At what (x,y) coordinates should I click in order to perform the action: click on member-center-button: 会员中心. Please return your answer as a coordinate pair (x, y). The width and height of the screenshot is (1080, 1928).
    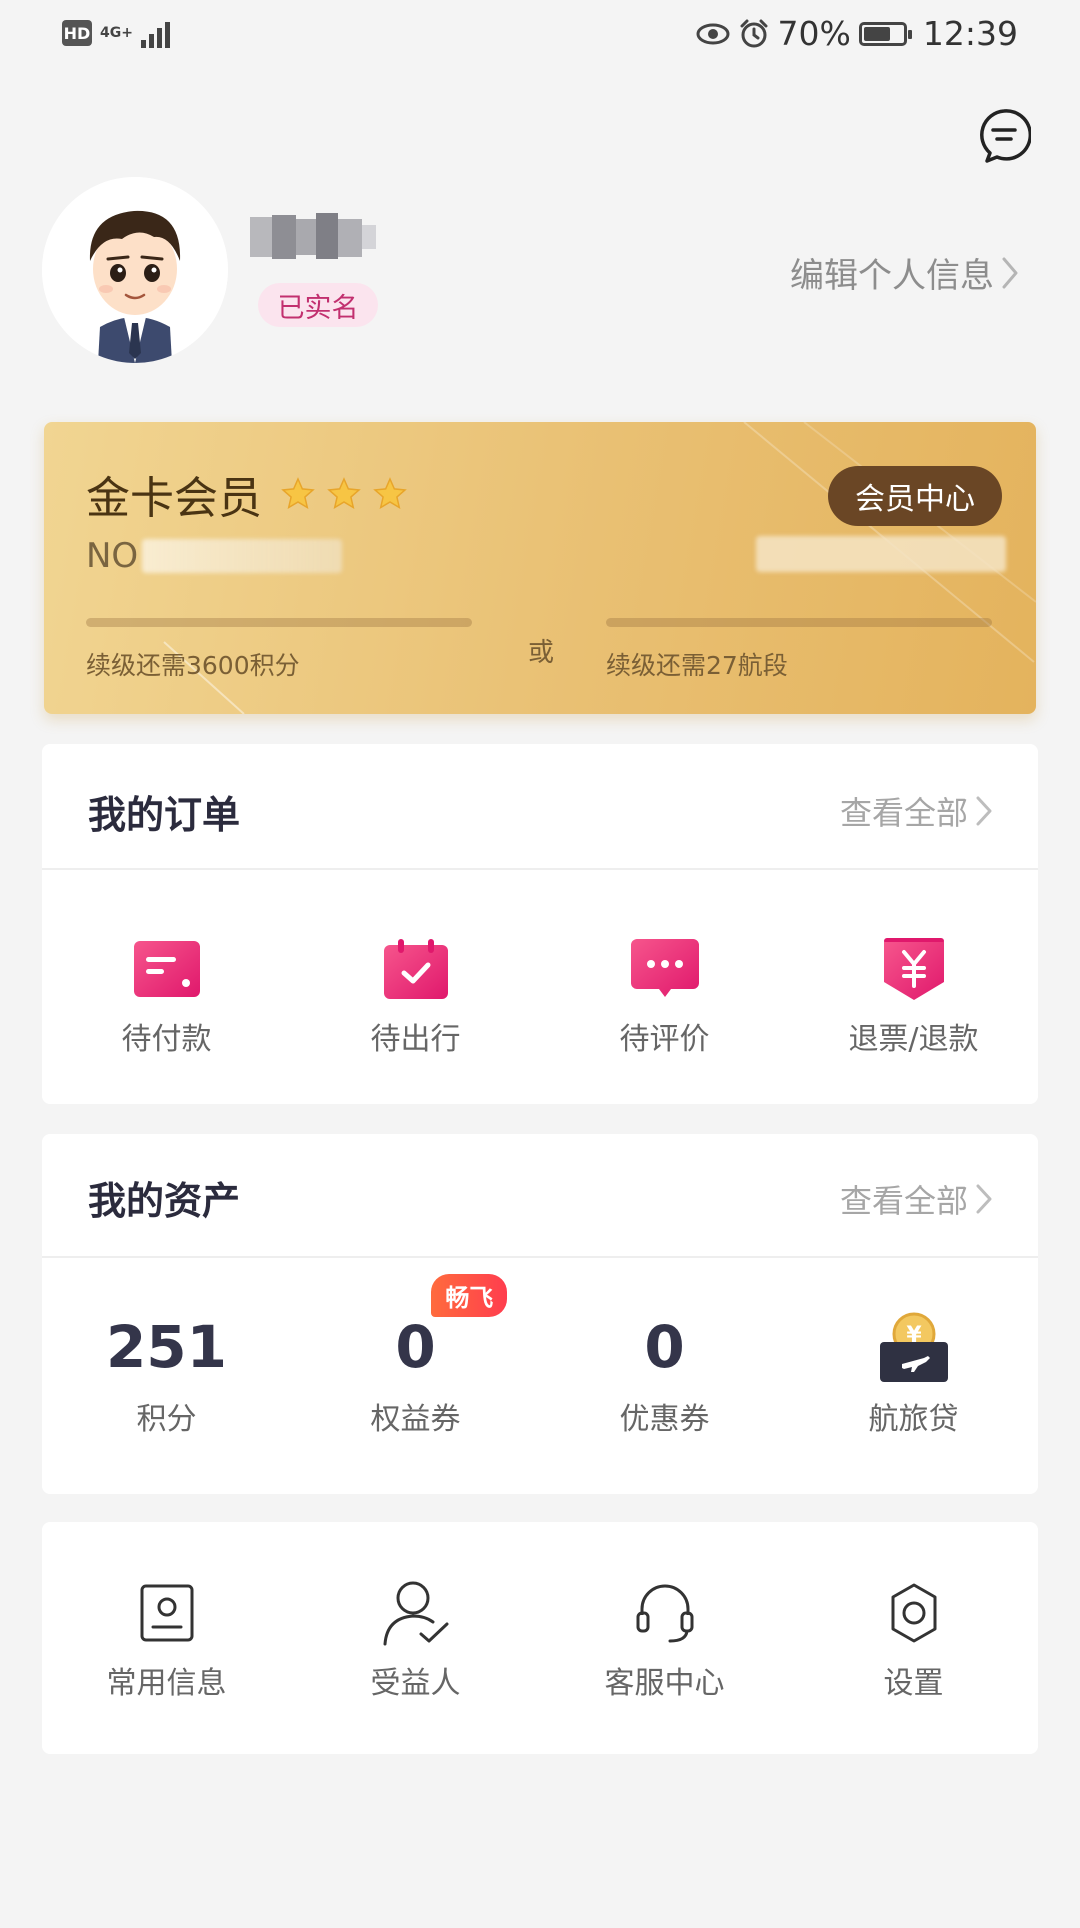
    Looking at the image, I should click on (915, 496).